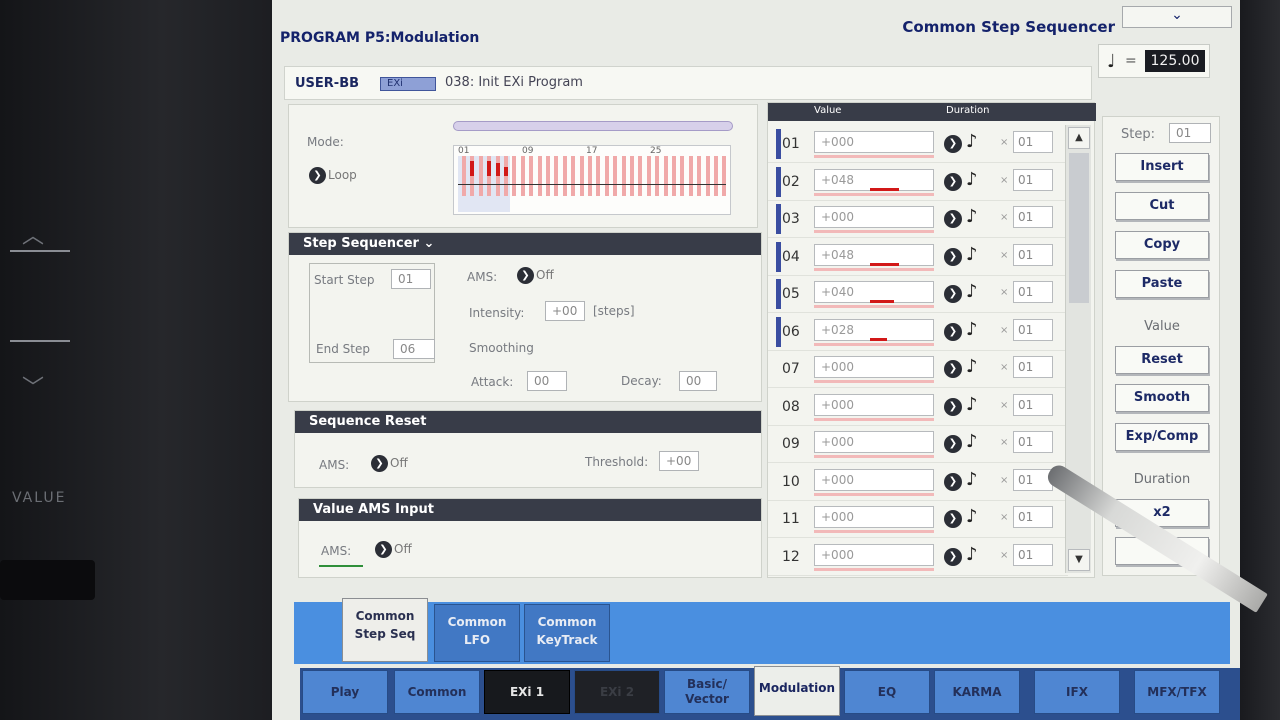 This screenshot has height=720, width=1280. Describe the element at coordinates (707, 692) in the screenshot. I see `tab-basic-vector: Basic/Vector` at that location.